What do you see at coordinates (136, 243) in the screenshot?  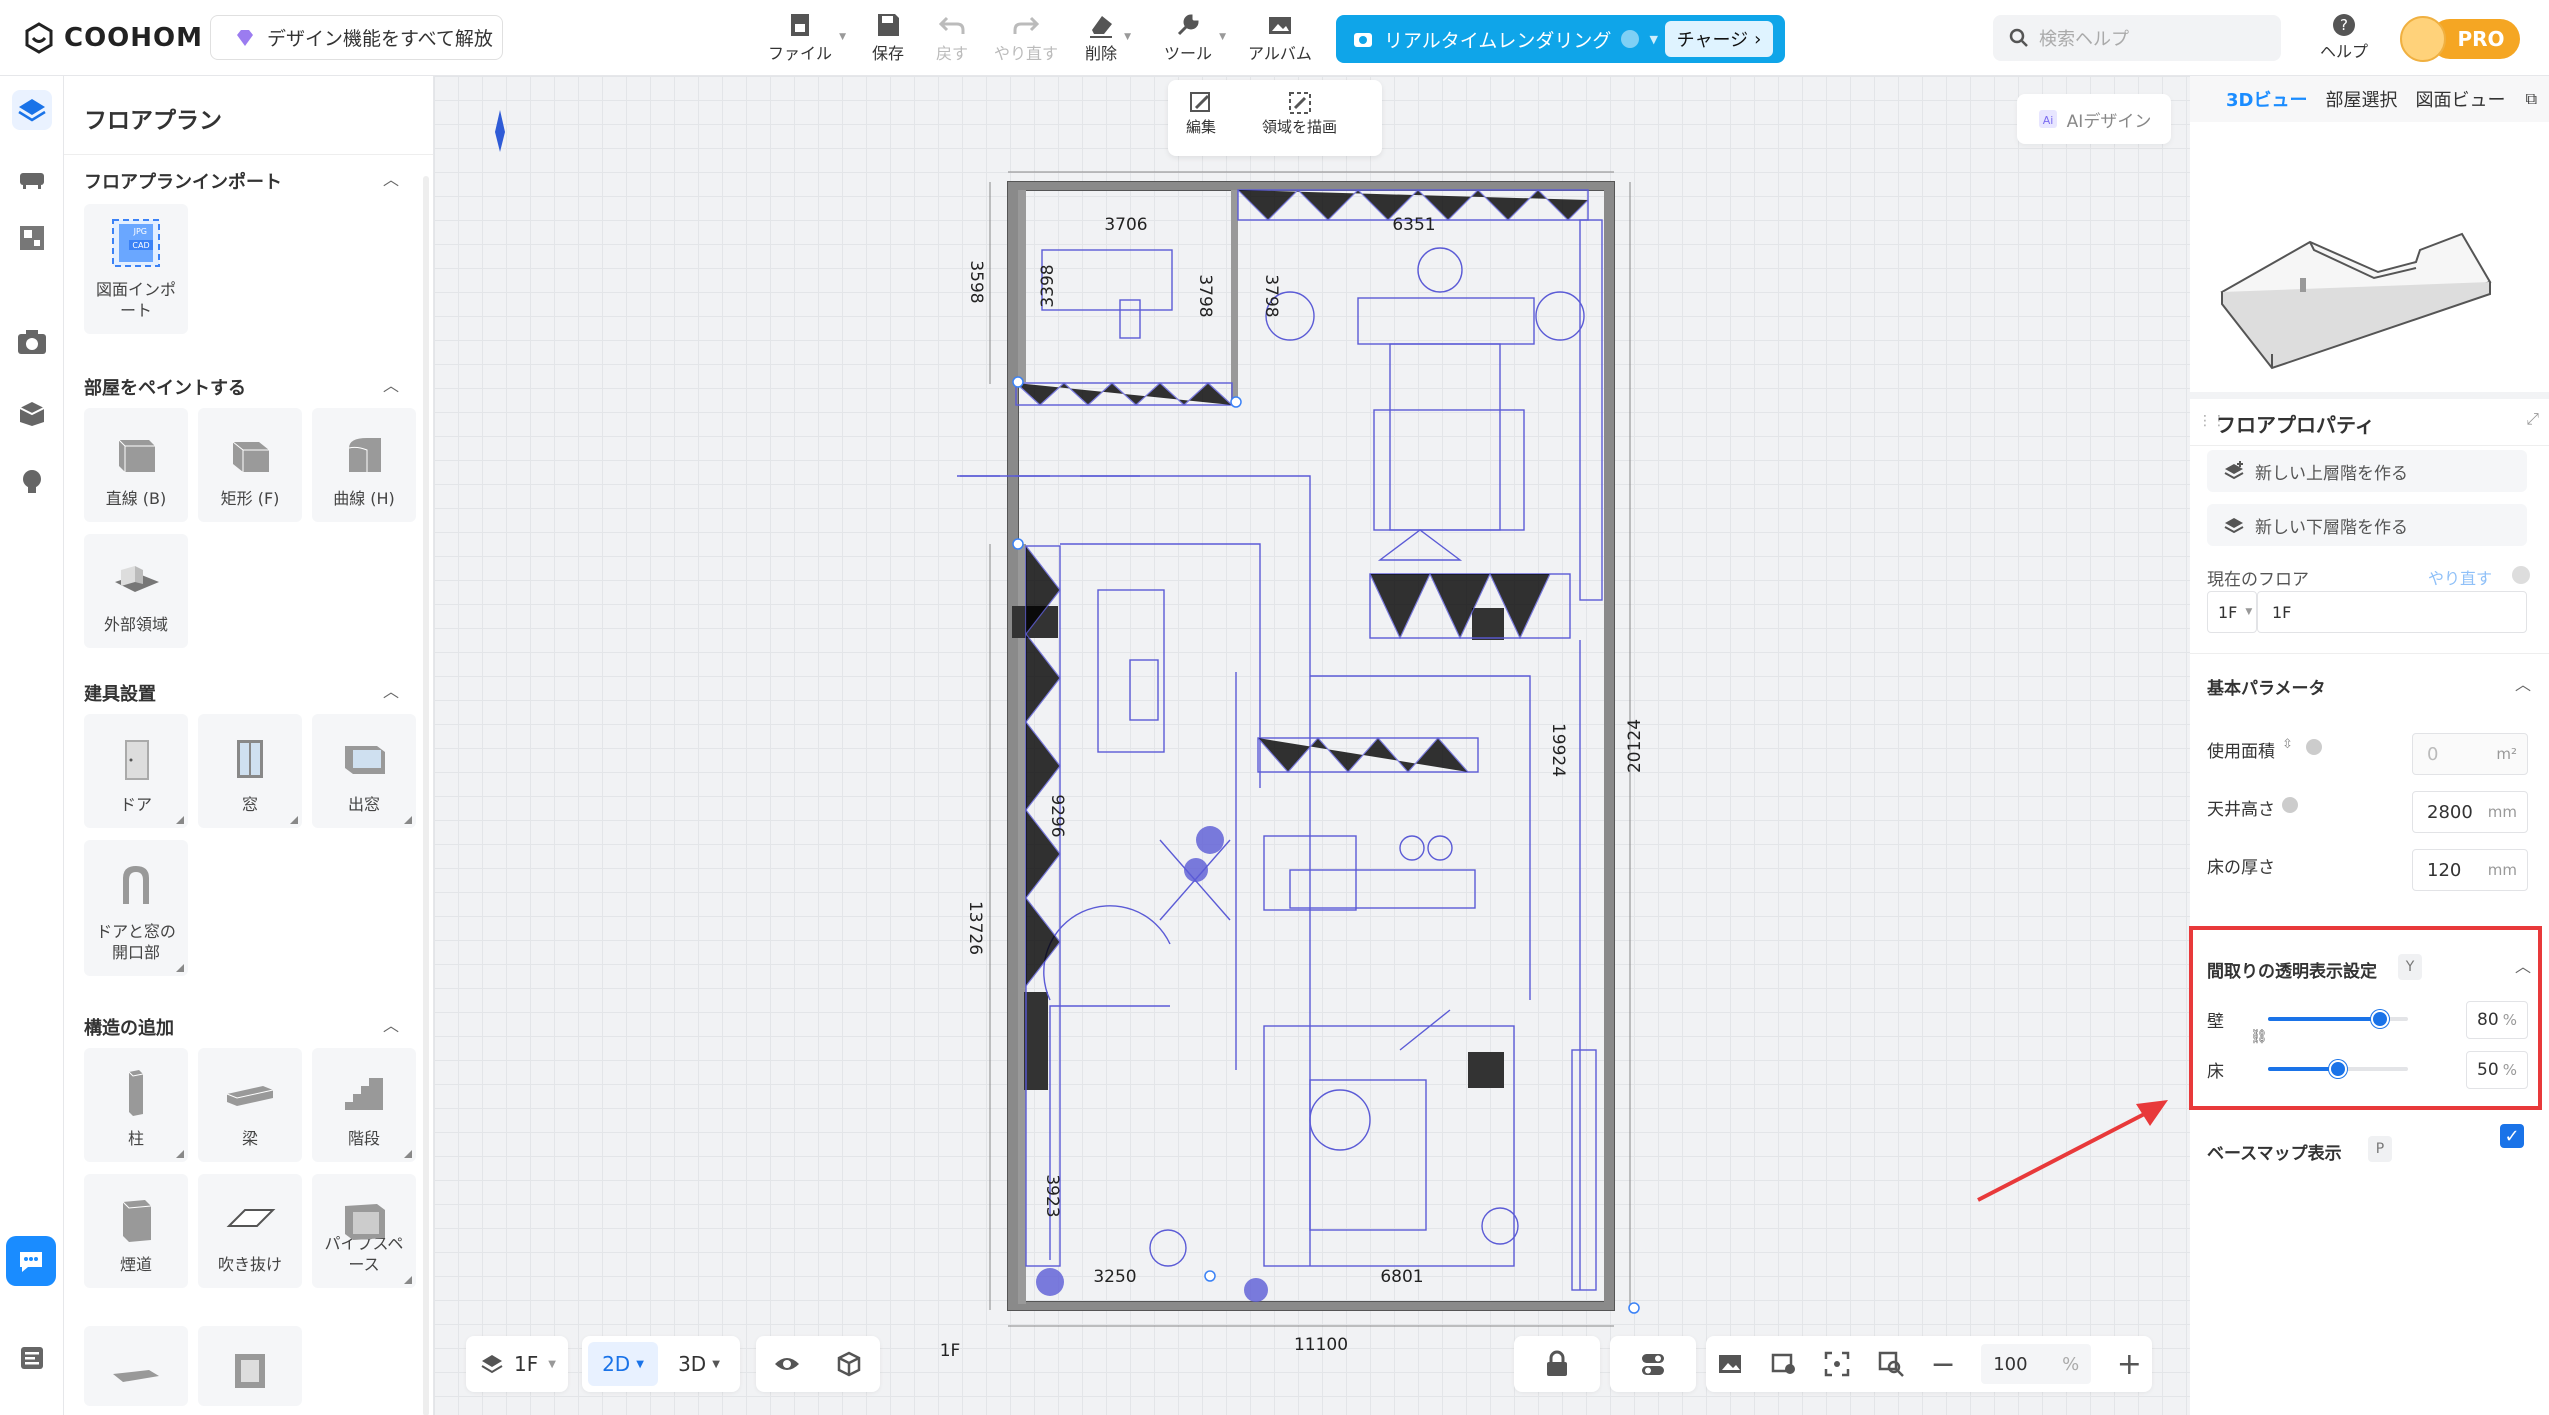 I see `import-file-icon: JPG CAD` at bounding box center [136, 243].